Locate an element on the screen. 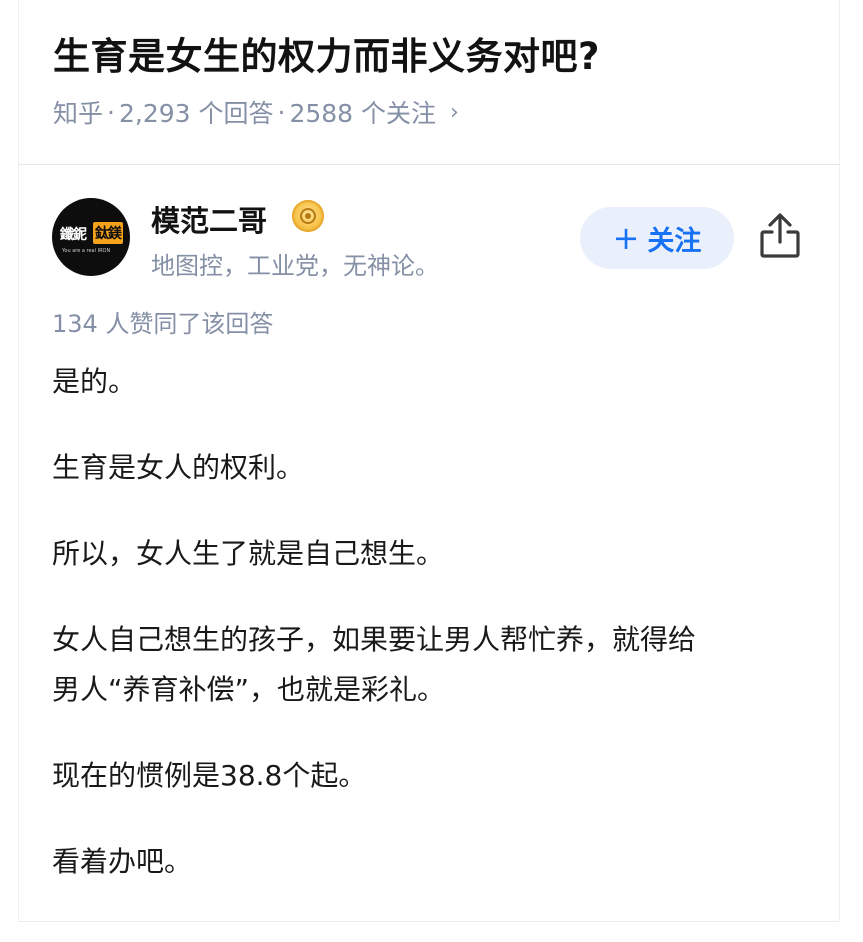  answer-paragraph: 男人“养育补偿”，也就是彩礼。 is located at coordinates (249, 689).